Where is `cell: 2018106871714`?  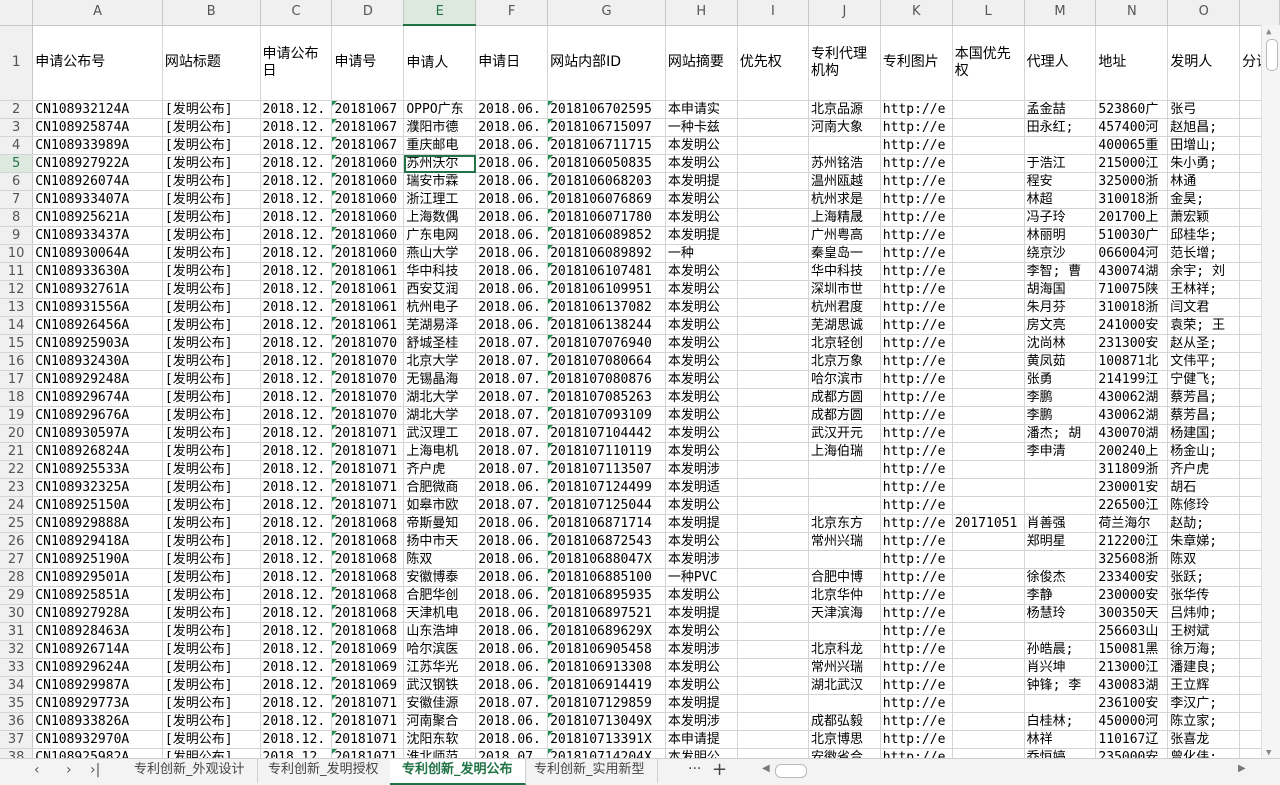
cell: 2018106871714 is located at coordinates (606, 523).